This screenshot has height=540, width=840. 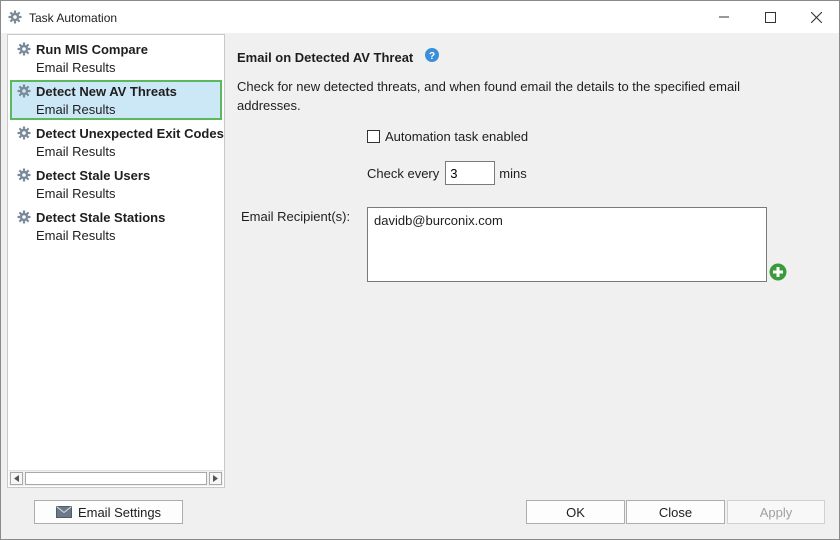 I want to click on email-settings-label: Email Settings, so click(x=119, y=512).